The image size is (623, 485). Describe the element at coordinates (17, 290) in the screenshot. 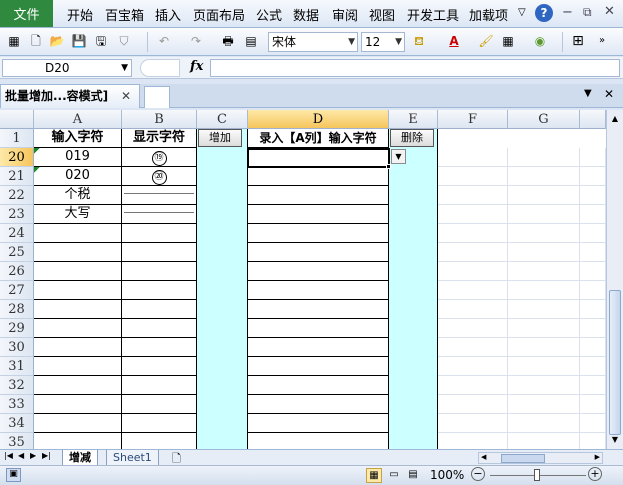

I see `row-header: 27` at that location.